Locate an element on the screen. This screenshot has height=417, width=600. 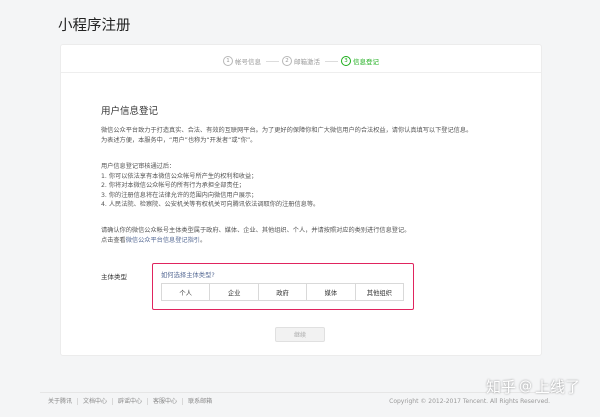
footer-links: 关于腾讯 文档中心 辟谣中心 客服中心 联系邮箱 is located at coordinates (132, 401).